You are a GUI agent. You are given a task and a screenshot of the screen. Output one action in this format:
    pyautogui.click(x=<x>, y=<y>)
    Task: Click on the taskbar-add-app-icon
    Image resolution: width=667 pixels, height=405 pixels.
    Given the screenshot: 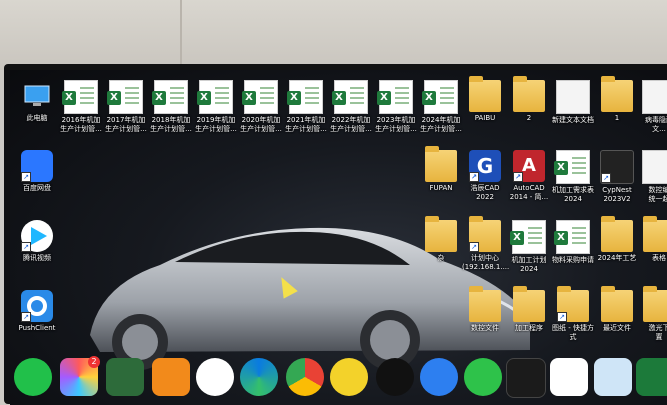 What is the action you would take?
    pyautogui.click(x=33, y=377)
    